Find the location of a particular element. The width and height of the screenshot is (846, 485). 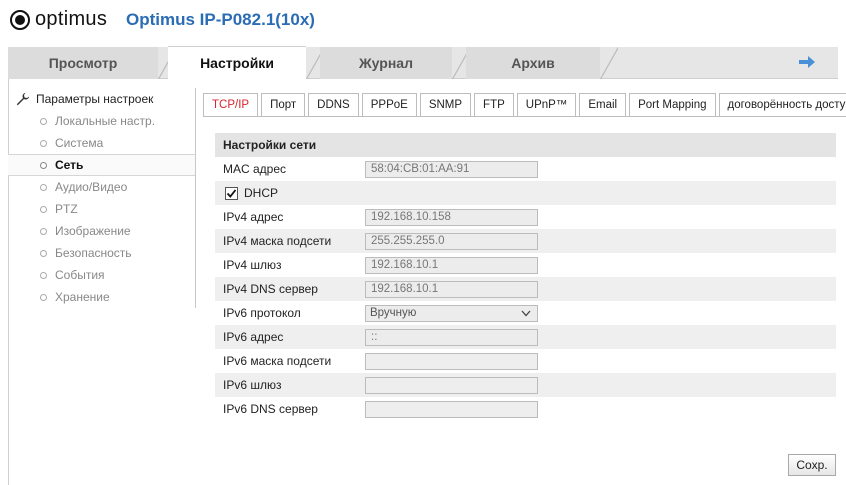

tab-separator is located at coordinates (609, 63).